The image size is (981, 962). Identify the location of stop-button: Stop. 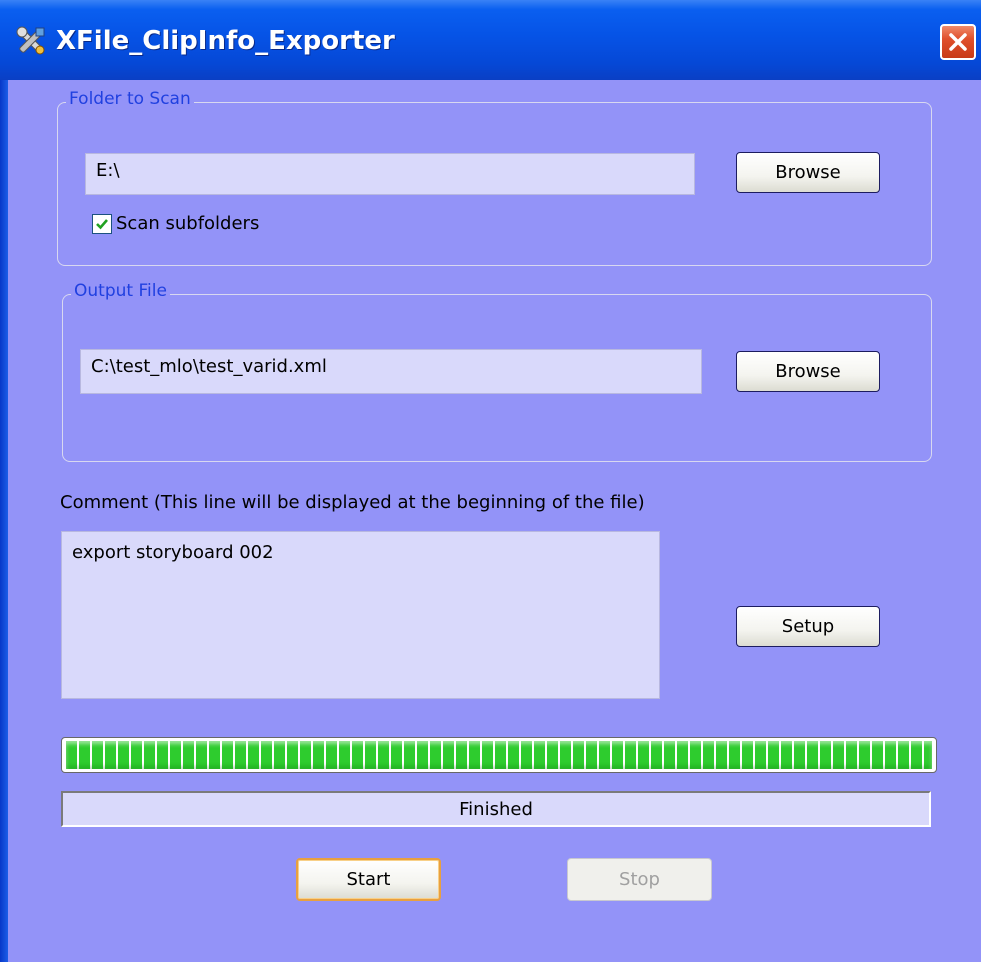
(639, 879).